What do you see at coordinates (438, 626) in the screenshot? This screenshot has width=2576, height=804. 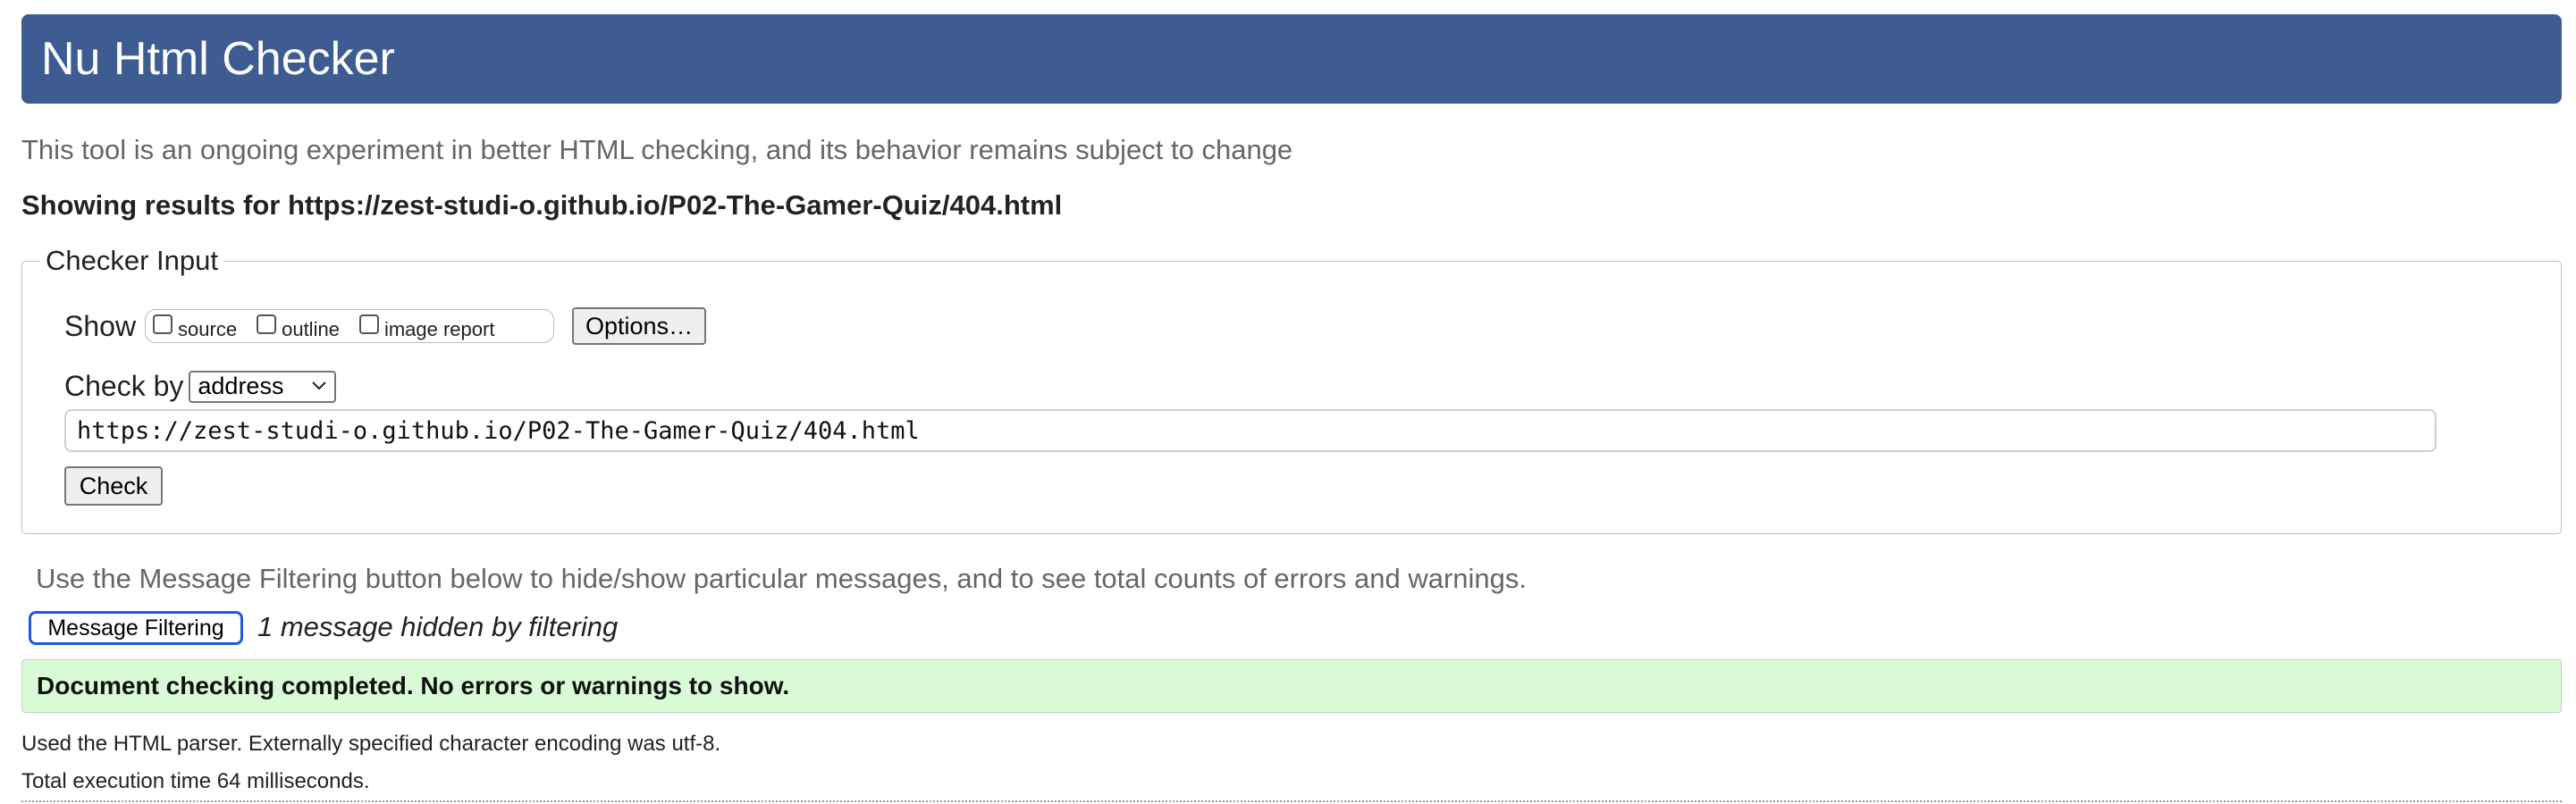 I see `hidden-messages-note: 1 message hidden by filtering` at bounding box center [438, 626].